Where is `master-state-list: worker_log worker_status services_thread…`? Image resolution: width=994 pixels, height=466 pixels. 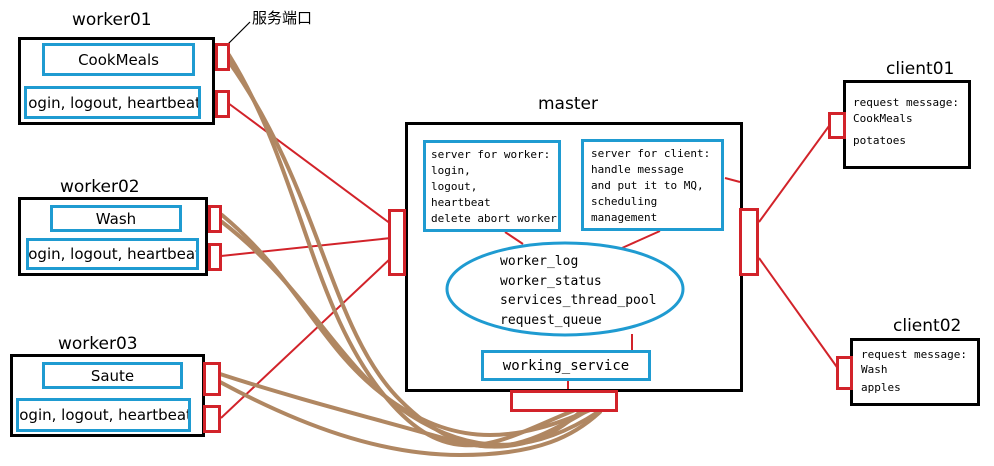
master-state-list: worker_log worker_status services_thread… is located at coordinates (578, 291).